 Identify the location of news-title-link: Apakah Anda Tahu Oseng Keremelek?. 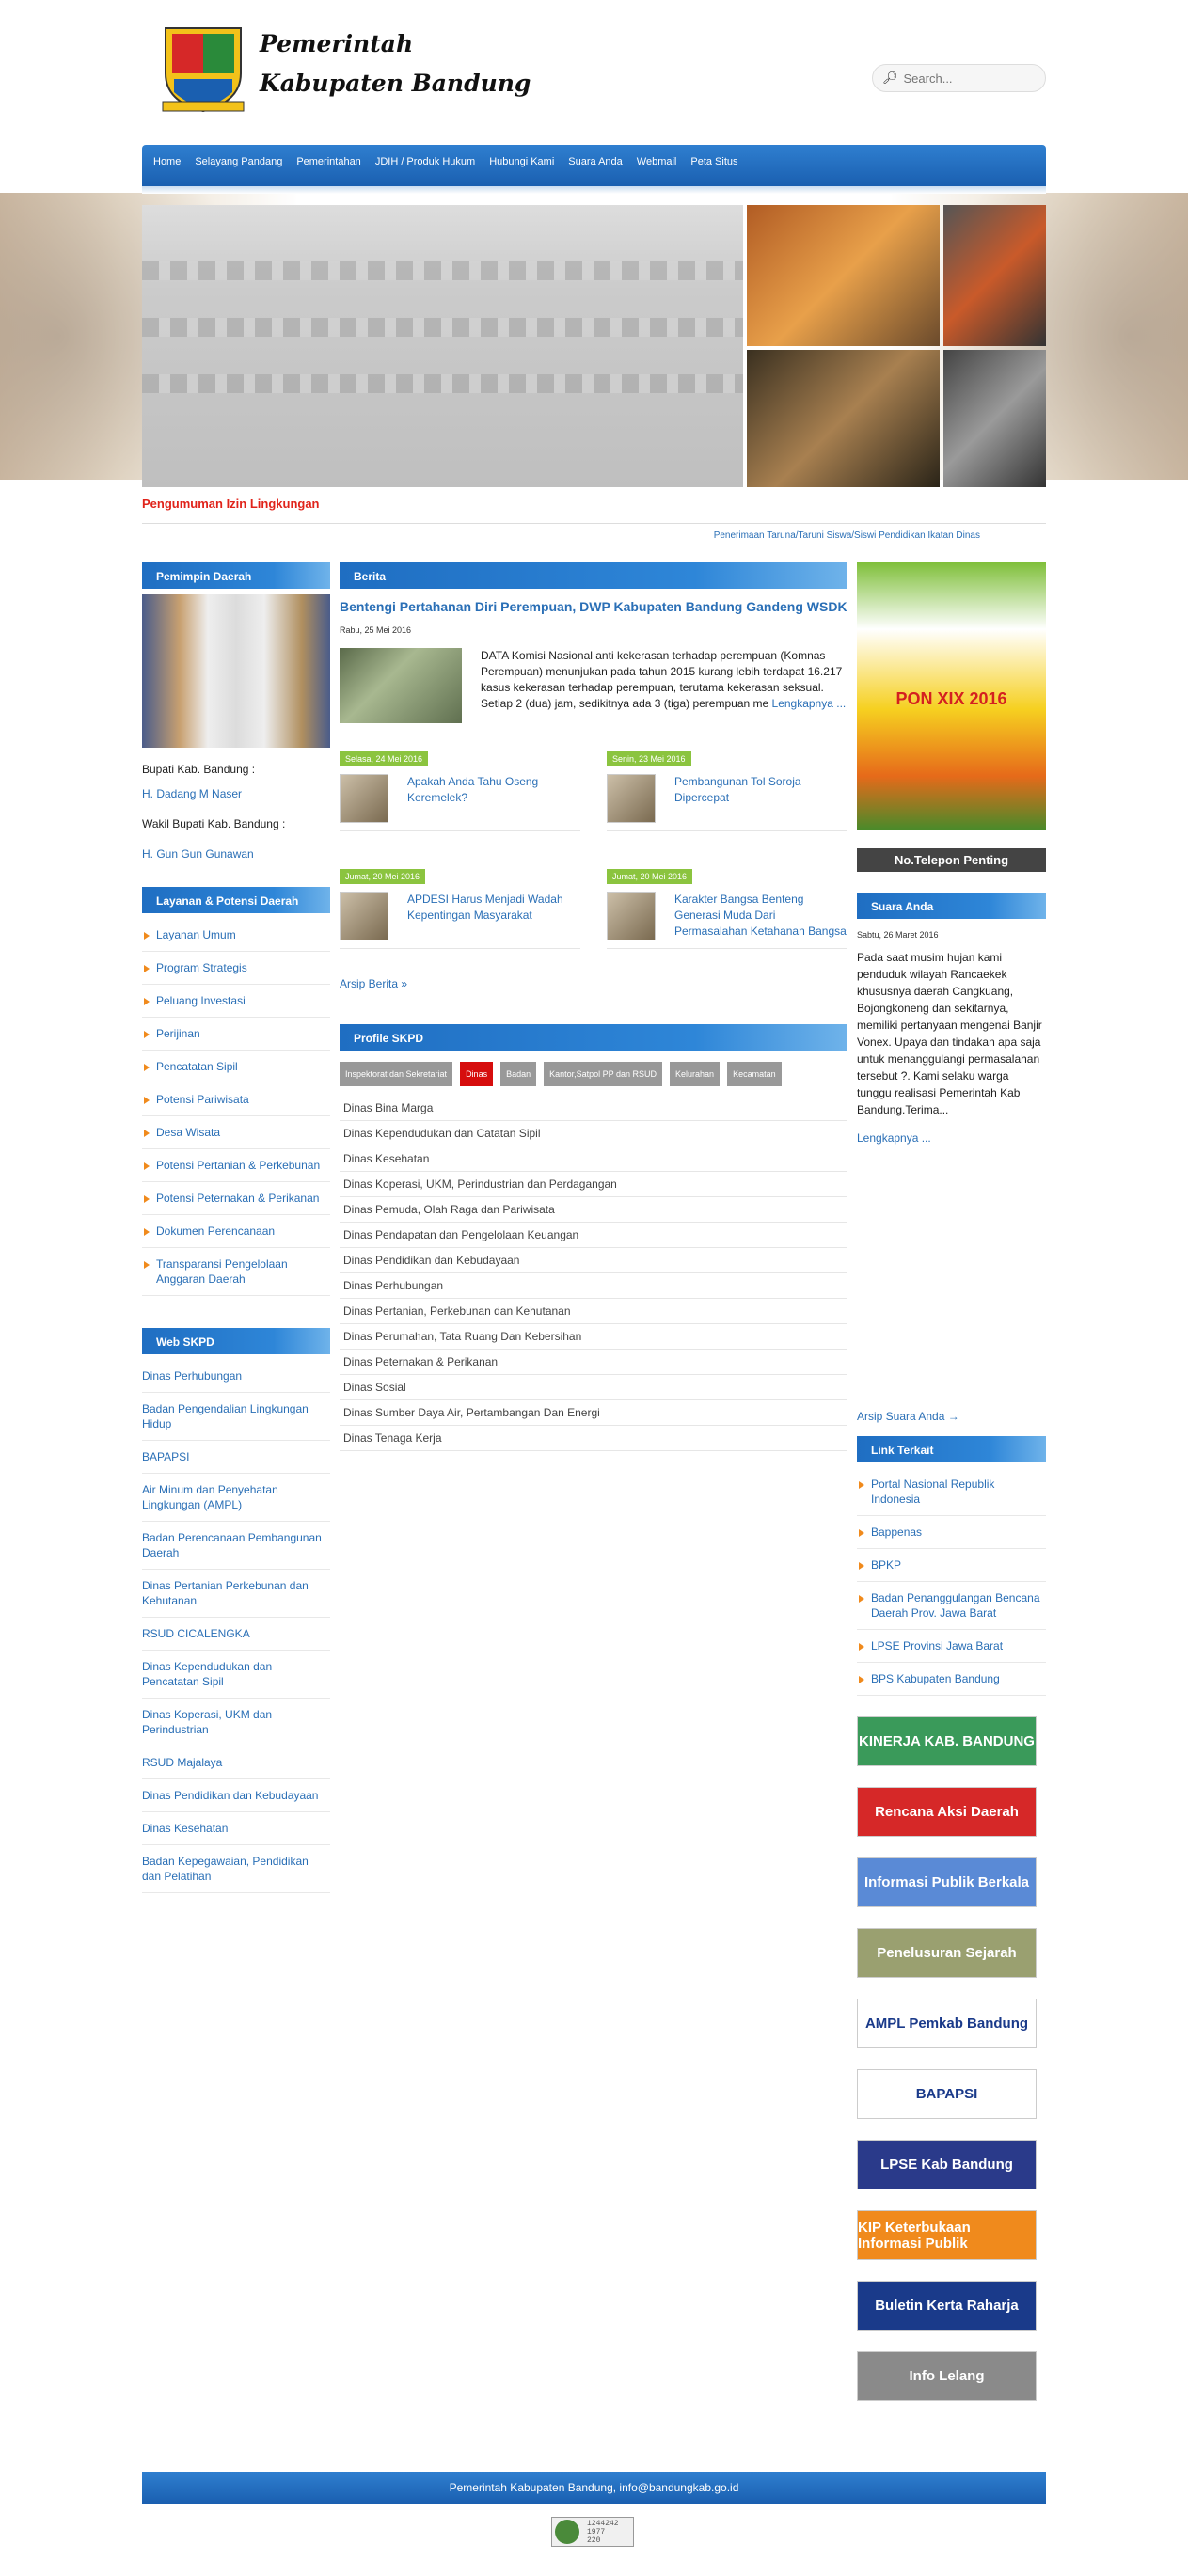
(493, 798).